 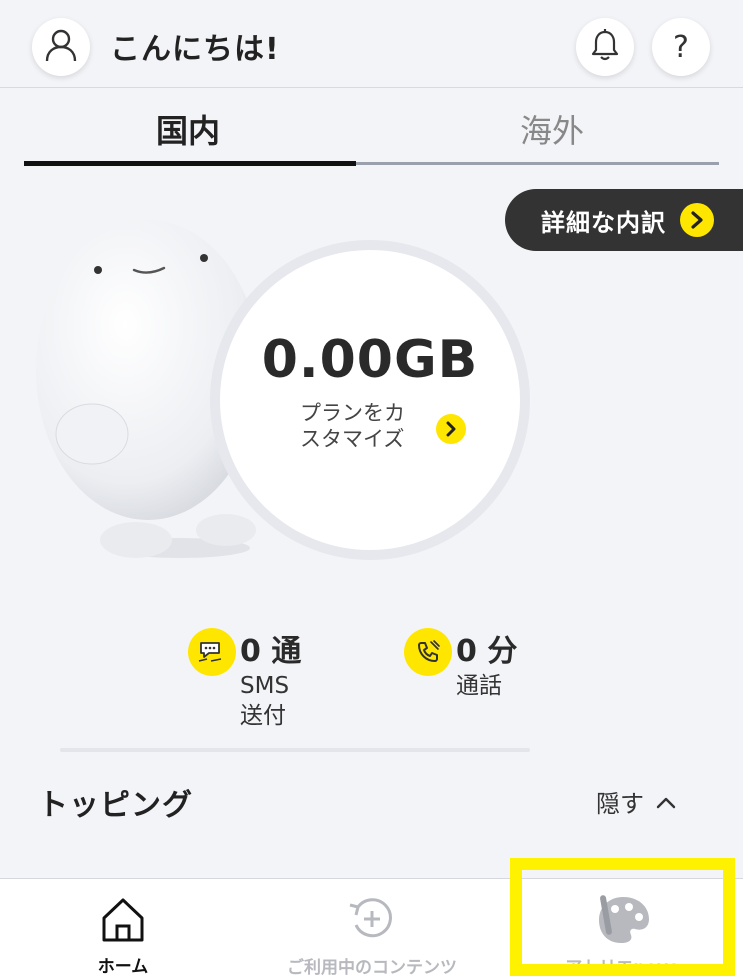 What do you see at coordinates (620, 804) in the screenshot?
I see `topping-hide-label: 隠す` at bounding box center [620, 804].